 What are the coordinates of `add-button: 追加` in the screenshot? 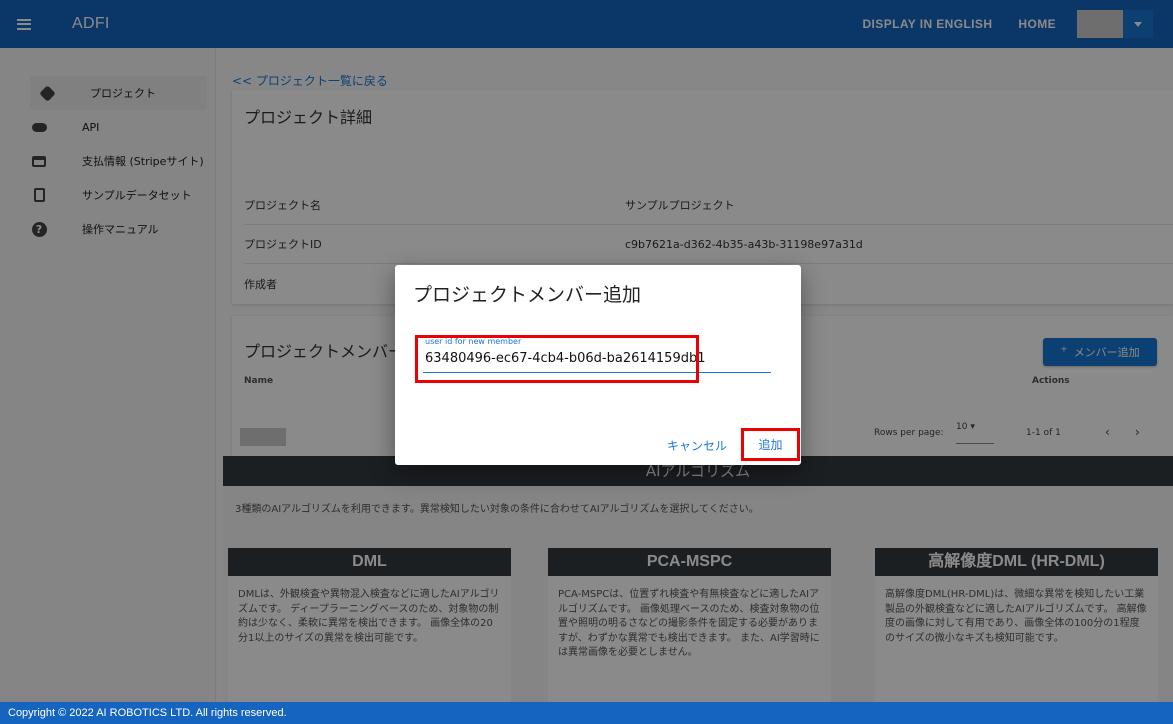 It's located at (770, 444).